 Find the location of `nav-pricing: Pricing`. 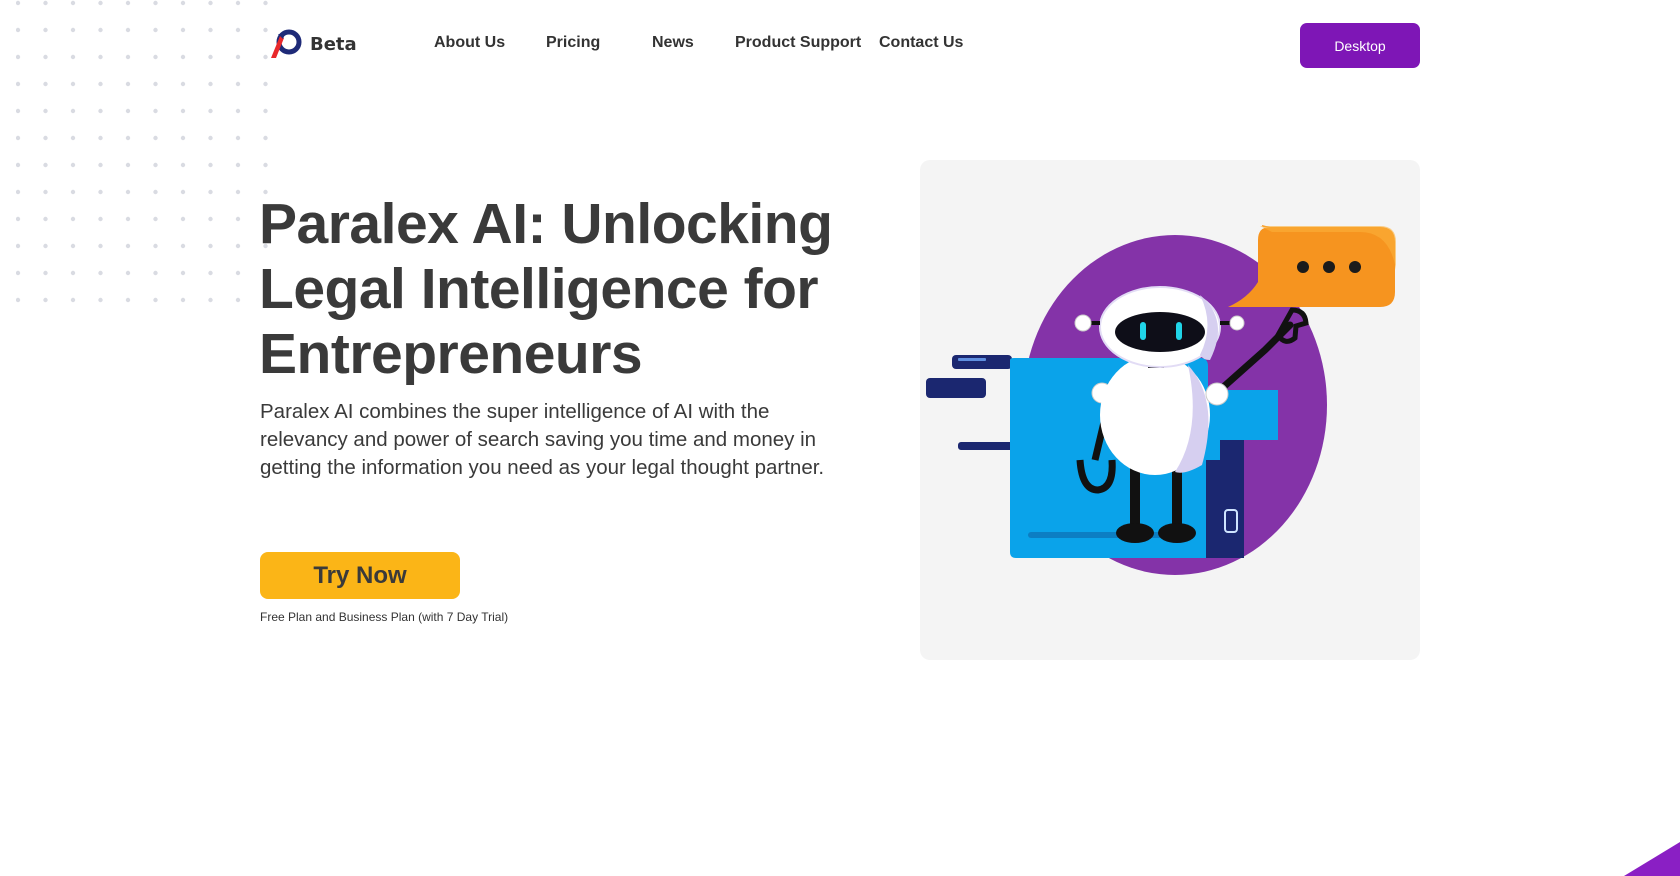

nav-pricing: Pricing is located at coordinates (573, 43).